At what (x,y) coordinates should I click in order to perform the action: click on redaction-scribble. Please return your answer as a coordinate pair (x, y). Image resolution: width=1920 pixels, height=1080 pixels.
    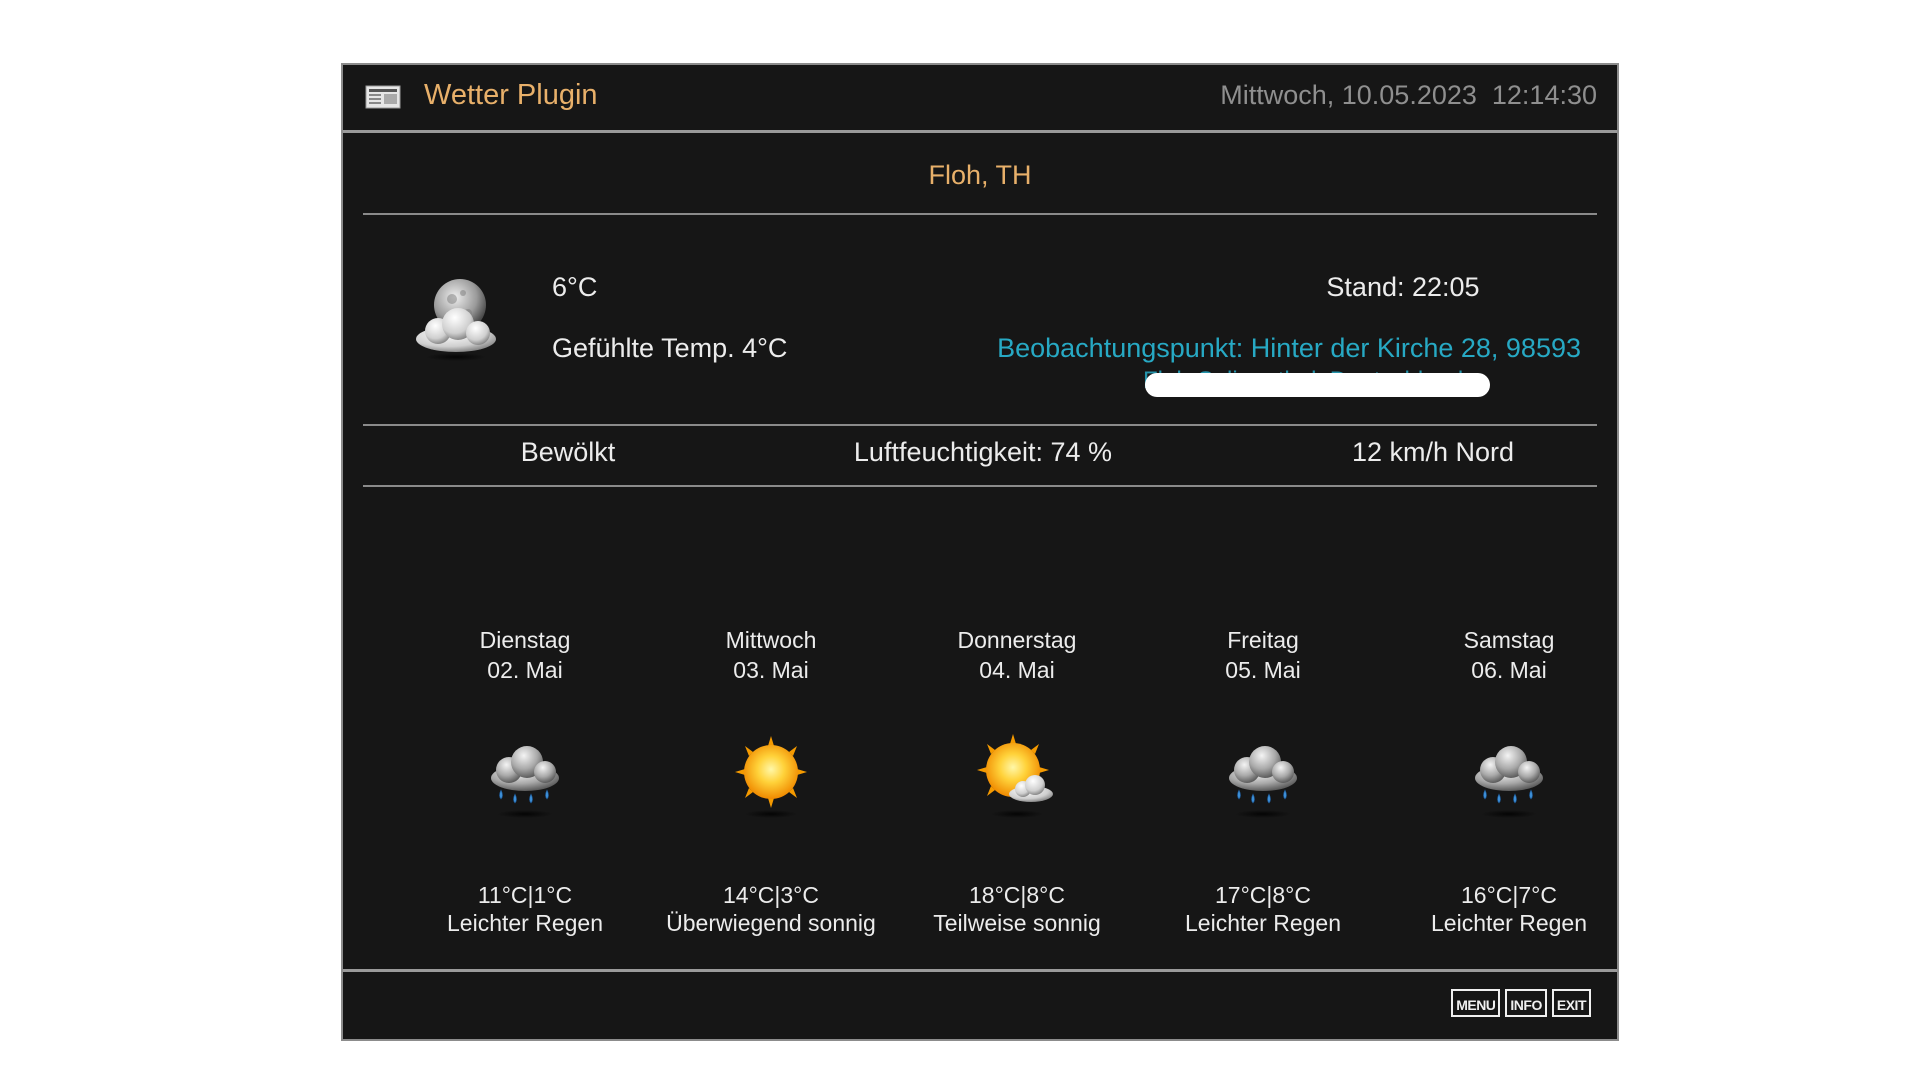
    Looking at the image, I should click on (1317, 385).